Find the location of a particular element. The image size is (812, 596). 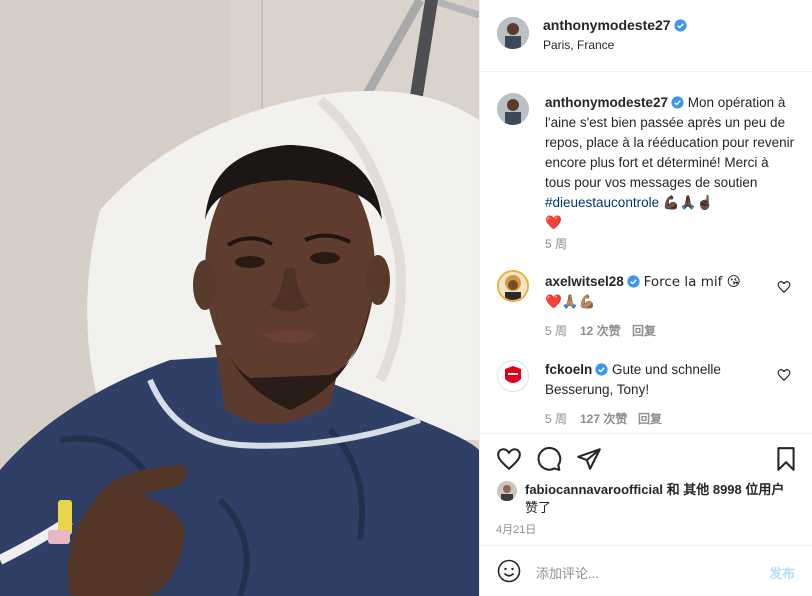

comment-avatar-axelwitsel28 is located at coordinates (513, 286).